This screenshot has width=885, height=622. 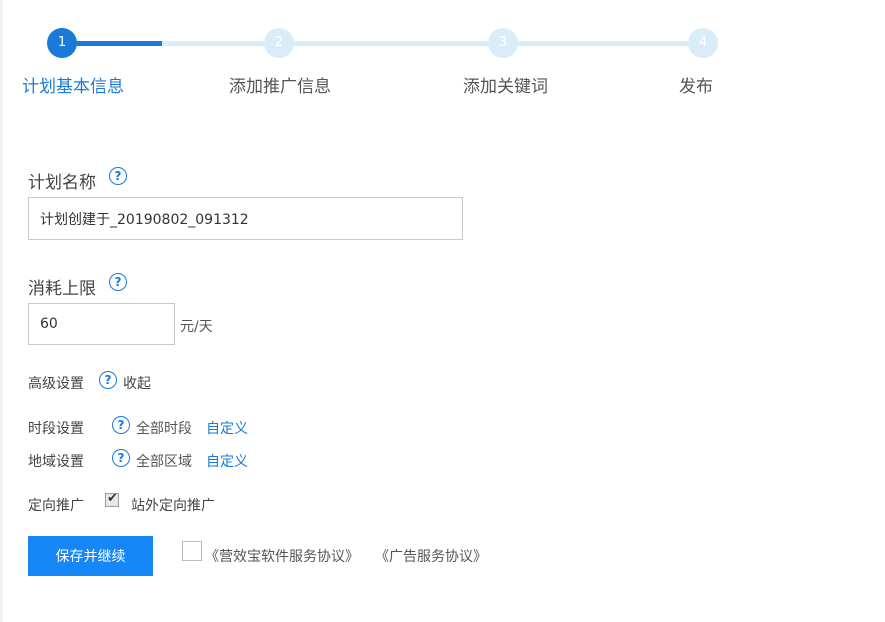 I want to click on time-customize-link: 自定义, so click(x=227, y=428).